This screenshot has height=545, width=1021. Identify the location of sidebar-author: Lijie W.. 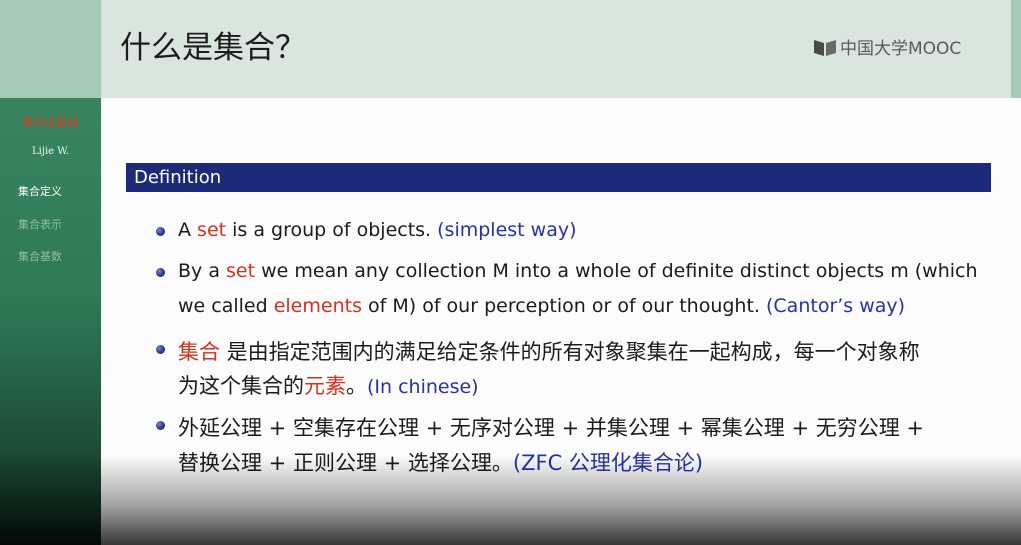
(50, 151).